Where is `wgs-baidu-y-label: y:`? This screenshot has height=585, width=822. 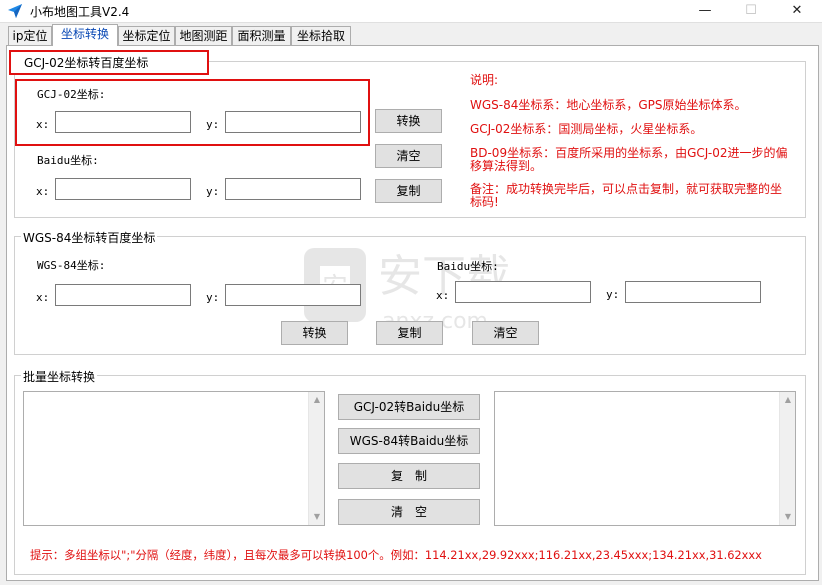 wgs-baidu-y-label: y: is located at coordinates (613, 294).